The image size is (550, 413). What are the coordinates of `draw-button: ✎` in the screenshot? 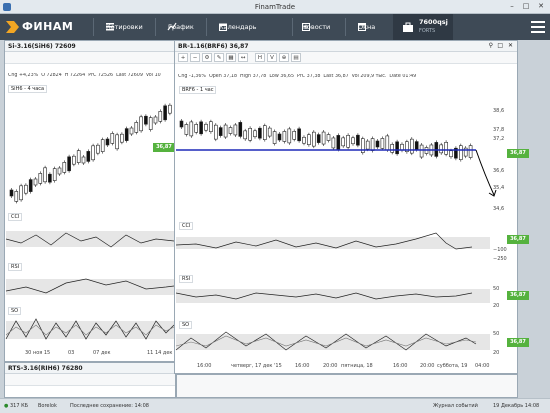 It's located at (219, 57).